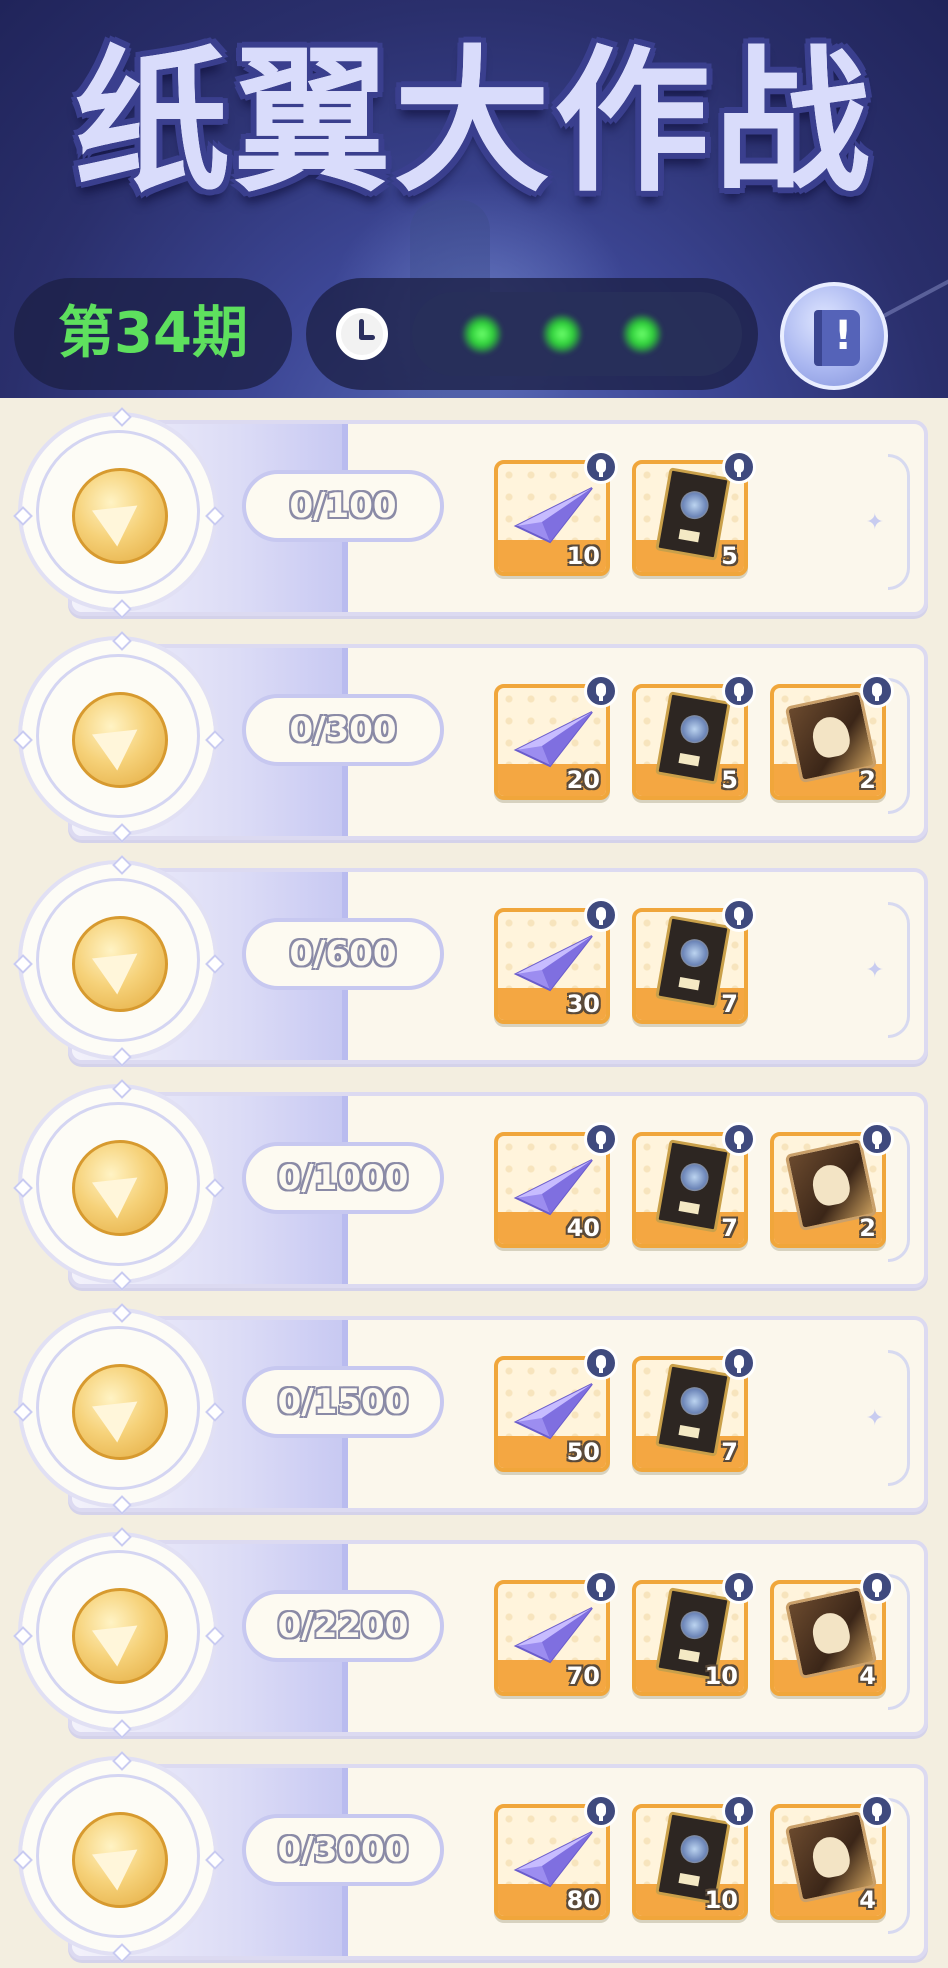 The width and height of the screenshot is (948, 1968). Describe the element at coordinates (343, 506) in the screenshot. I see `tier-progress: 0/100` at that location.